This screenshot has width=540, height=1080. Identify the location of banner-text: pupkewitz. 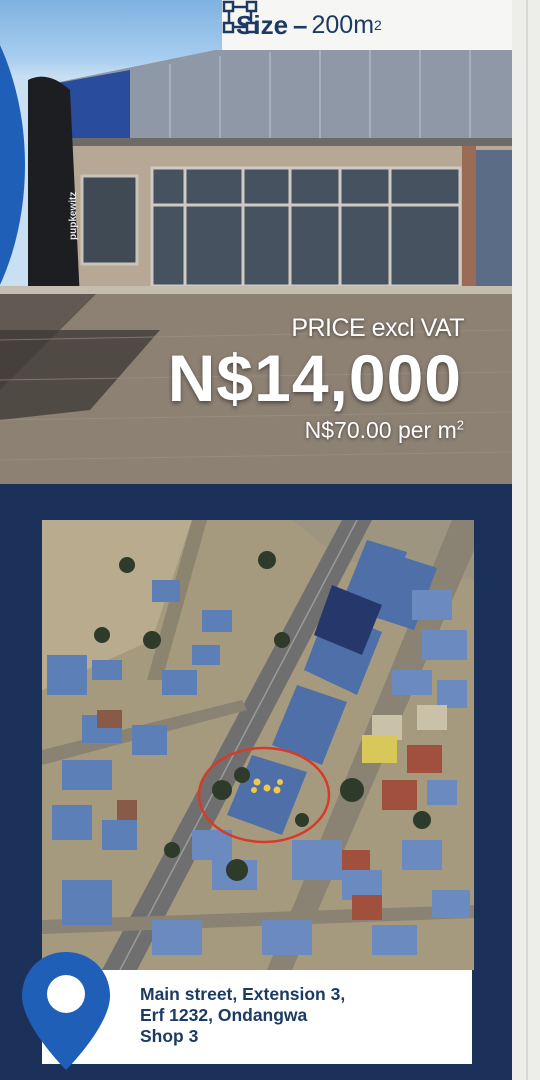
(73, 216).